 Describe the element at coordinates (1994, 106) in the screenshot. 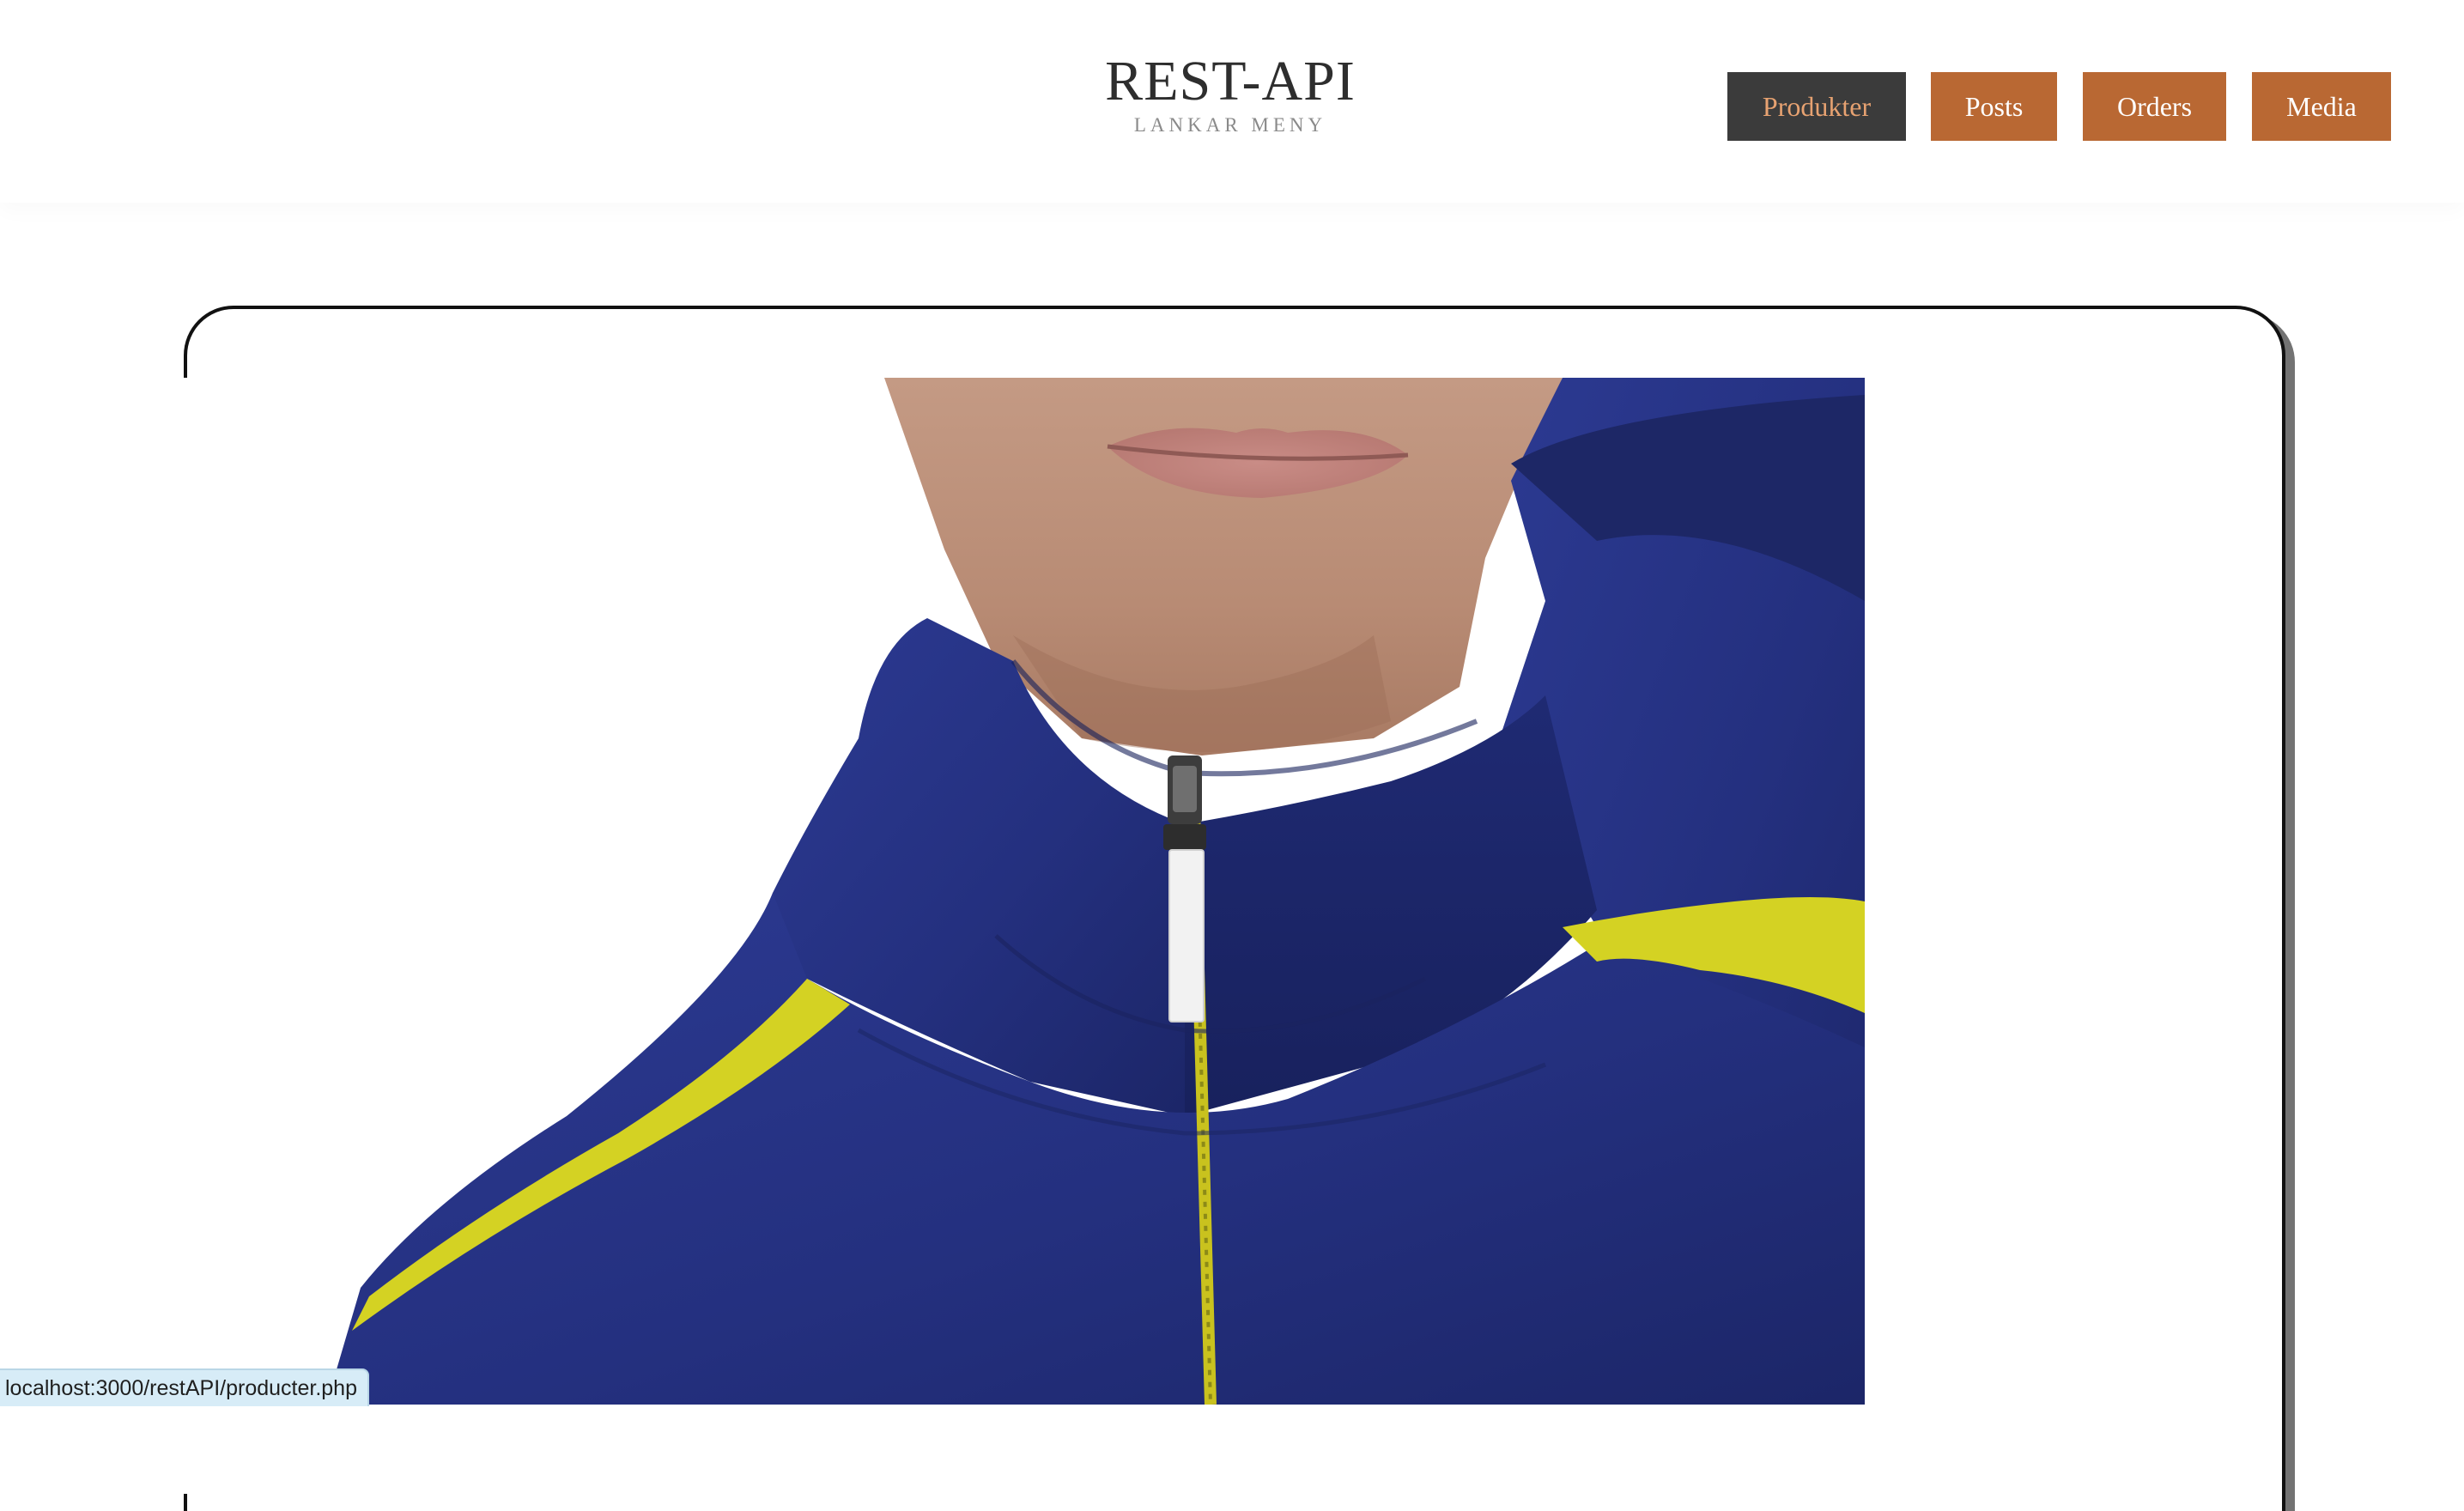

I see `nav-posts-button: Posts` at that location.